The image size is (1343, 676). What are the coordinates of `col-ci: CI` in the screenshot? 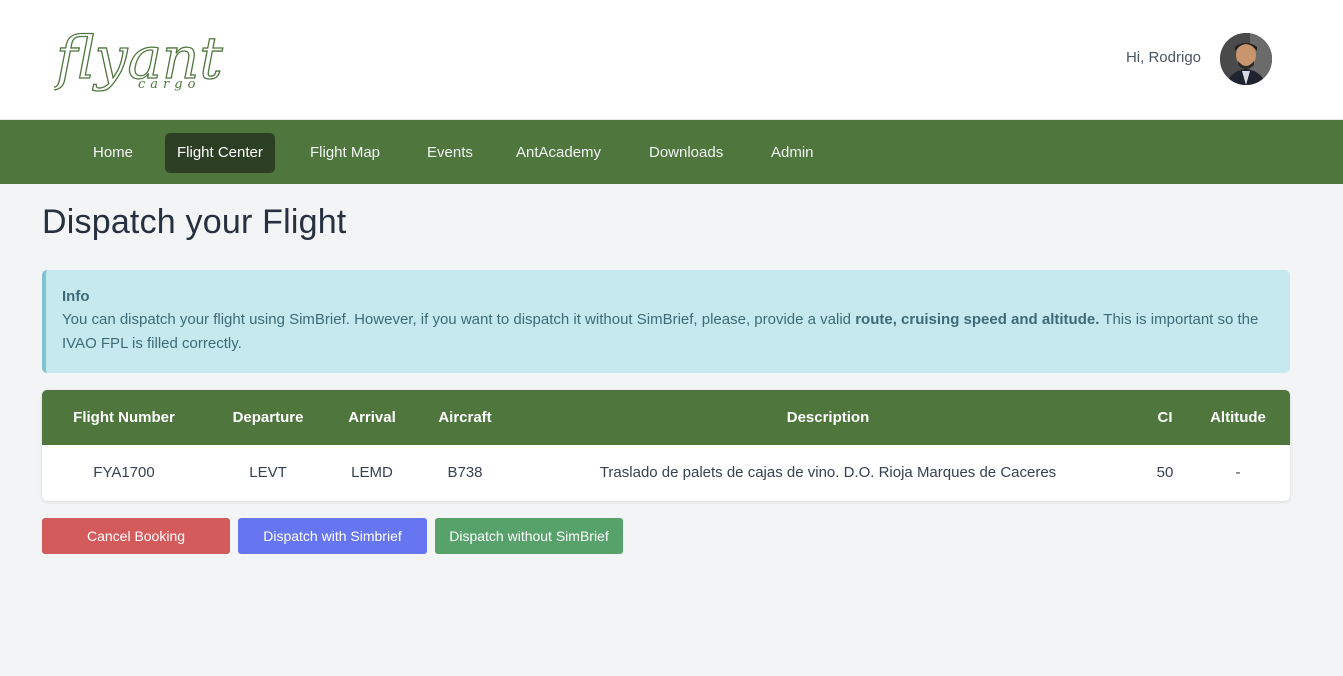 It's located at (1165, 417).